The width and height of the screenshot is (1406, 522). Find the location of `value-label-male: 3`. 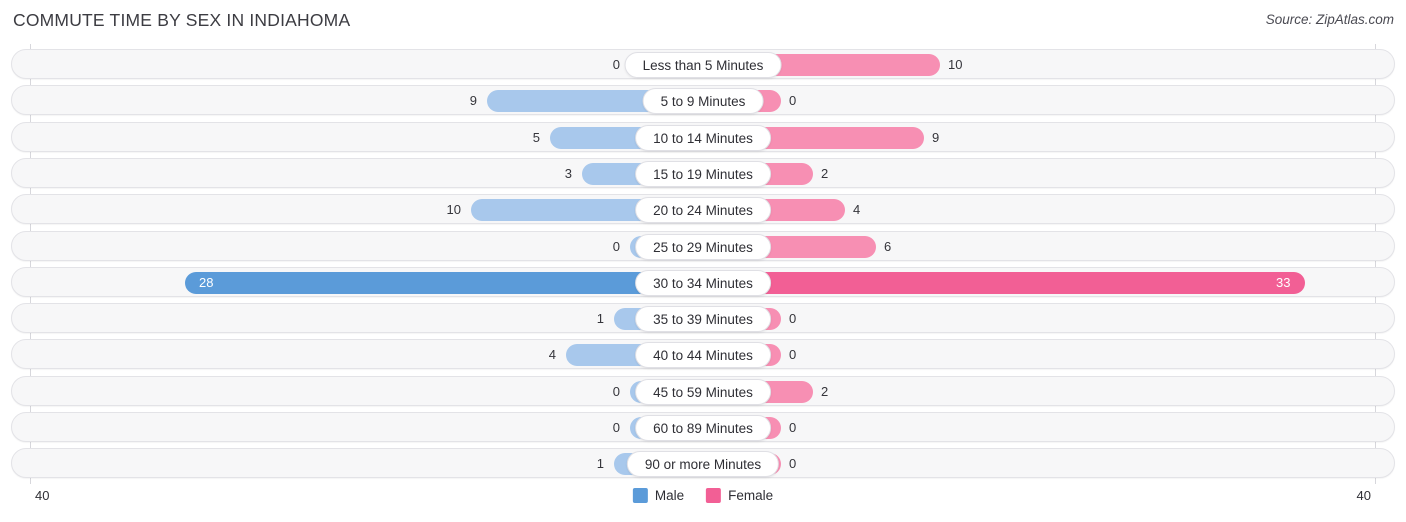

value-label-male: 3 is located at coordinates (568, 173).